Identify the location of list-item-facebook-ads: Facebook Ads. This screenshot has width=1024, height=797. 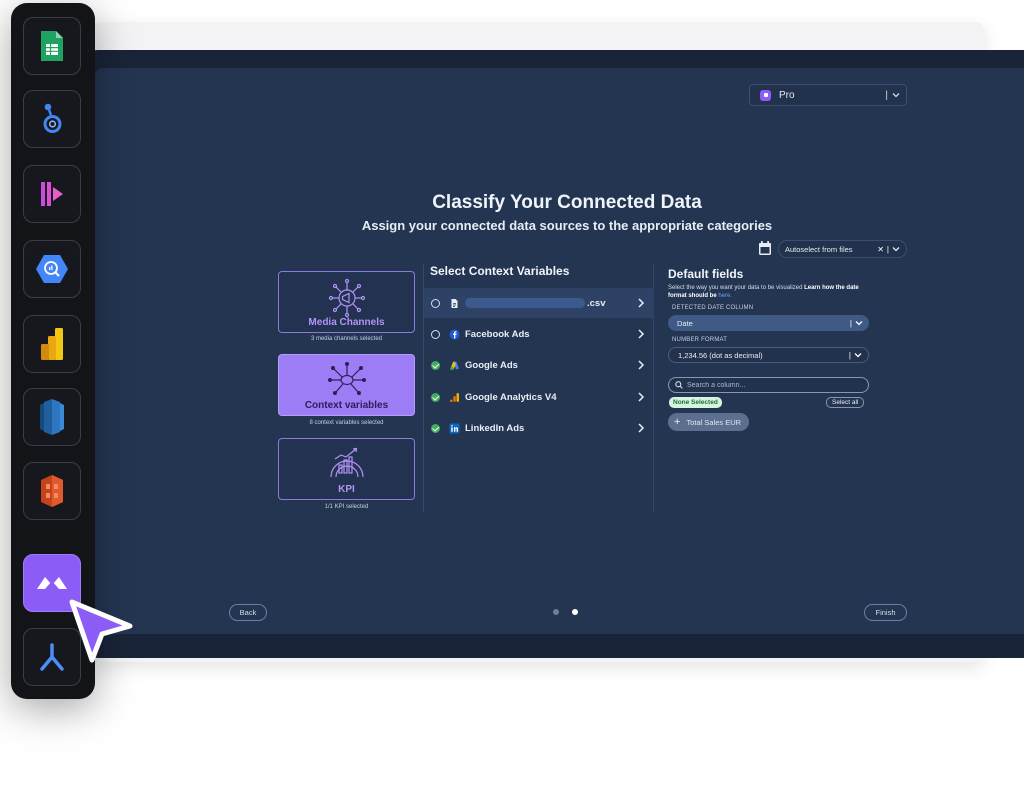
(539, 334).